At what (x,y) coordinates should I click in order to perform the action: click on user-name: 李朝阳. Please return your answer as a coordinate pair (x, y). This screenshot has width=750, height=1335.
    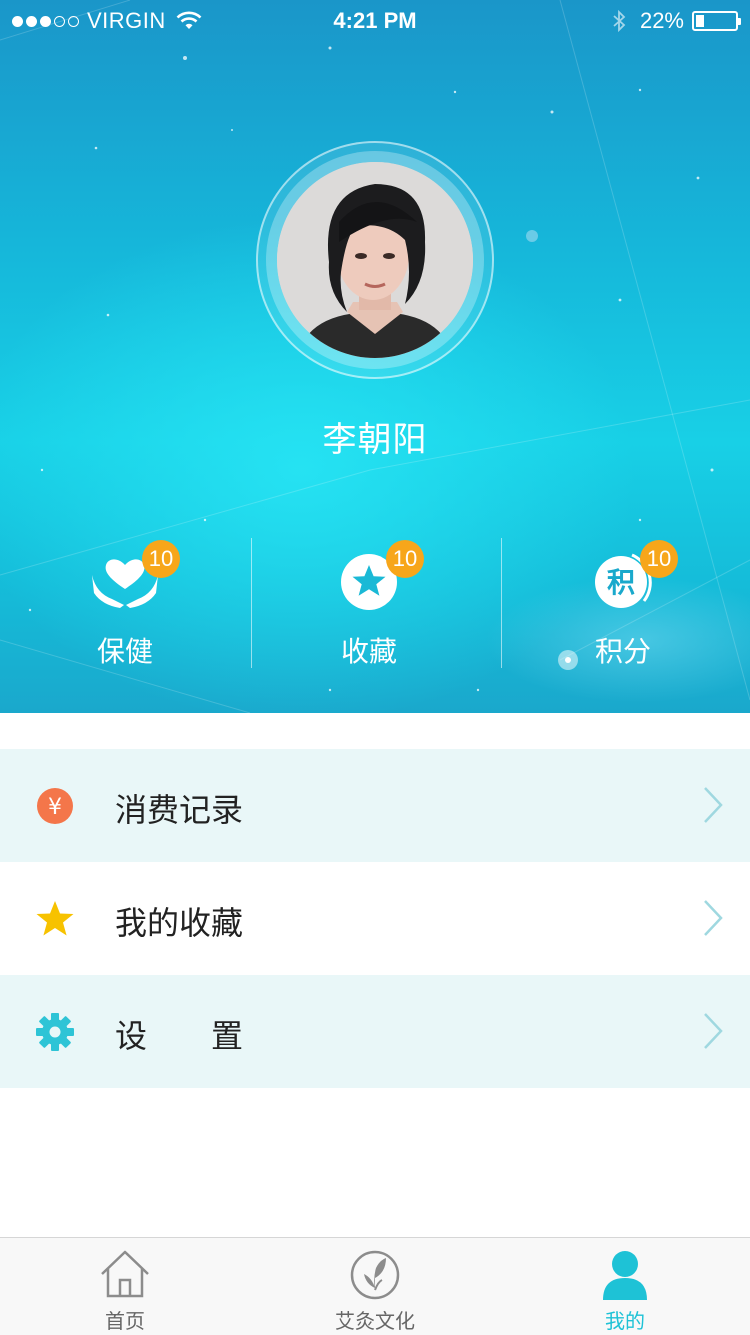
    Looking at the image, I should click on (375, 440).